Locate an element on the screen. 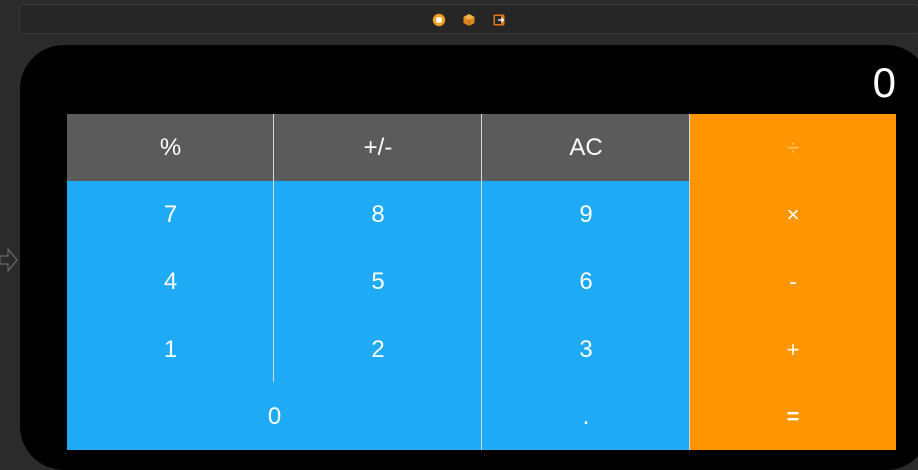 The width and height of the screenshot is (918, 470). digit-5-button: 5 is located at coordinates (378, 282).